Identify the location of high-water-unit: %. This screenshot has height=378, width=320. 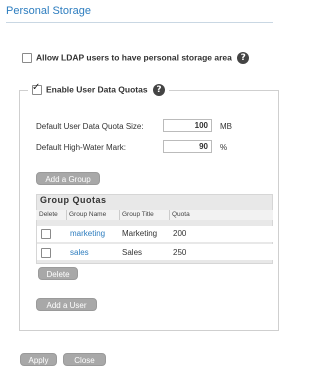
(224, 147).